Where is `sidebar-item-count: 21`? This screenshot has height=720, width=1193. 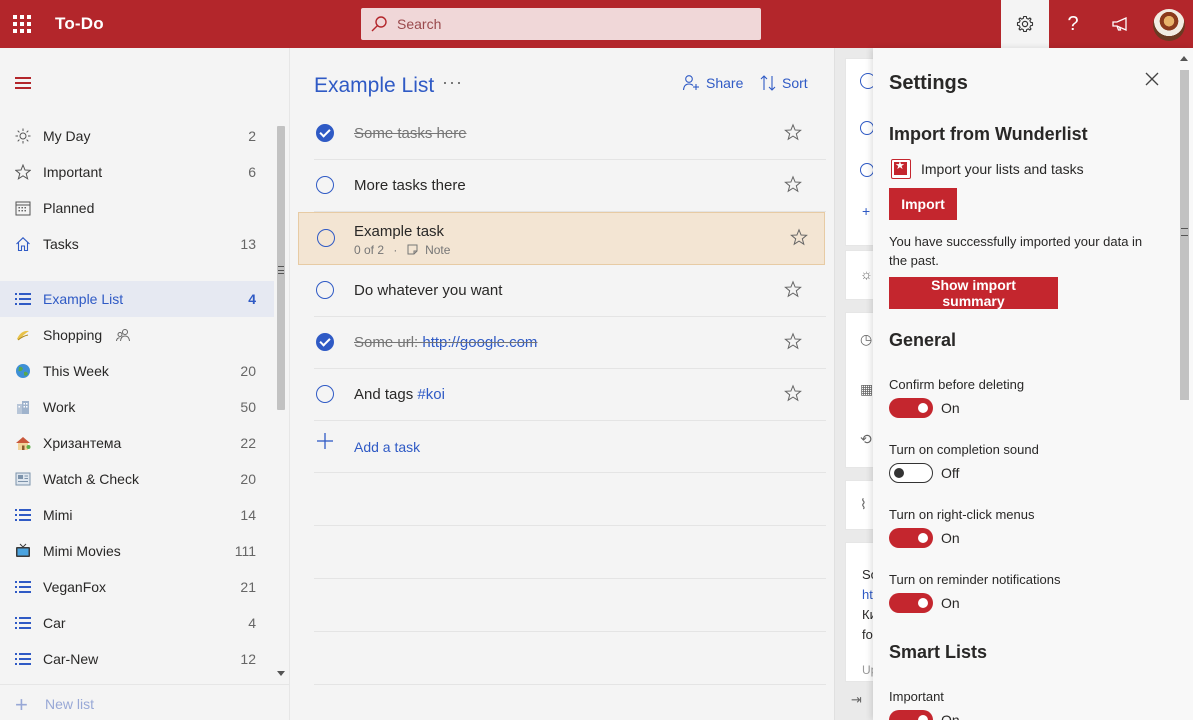
sidebar-item-count: 21 is located at coordinates (248, 587).